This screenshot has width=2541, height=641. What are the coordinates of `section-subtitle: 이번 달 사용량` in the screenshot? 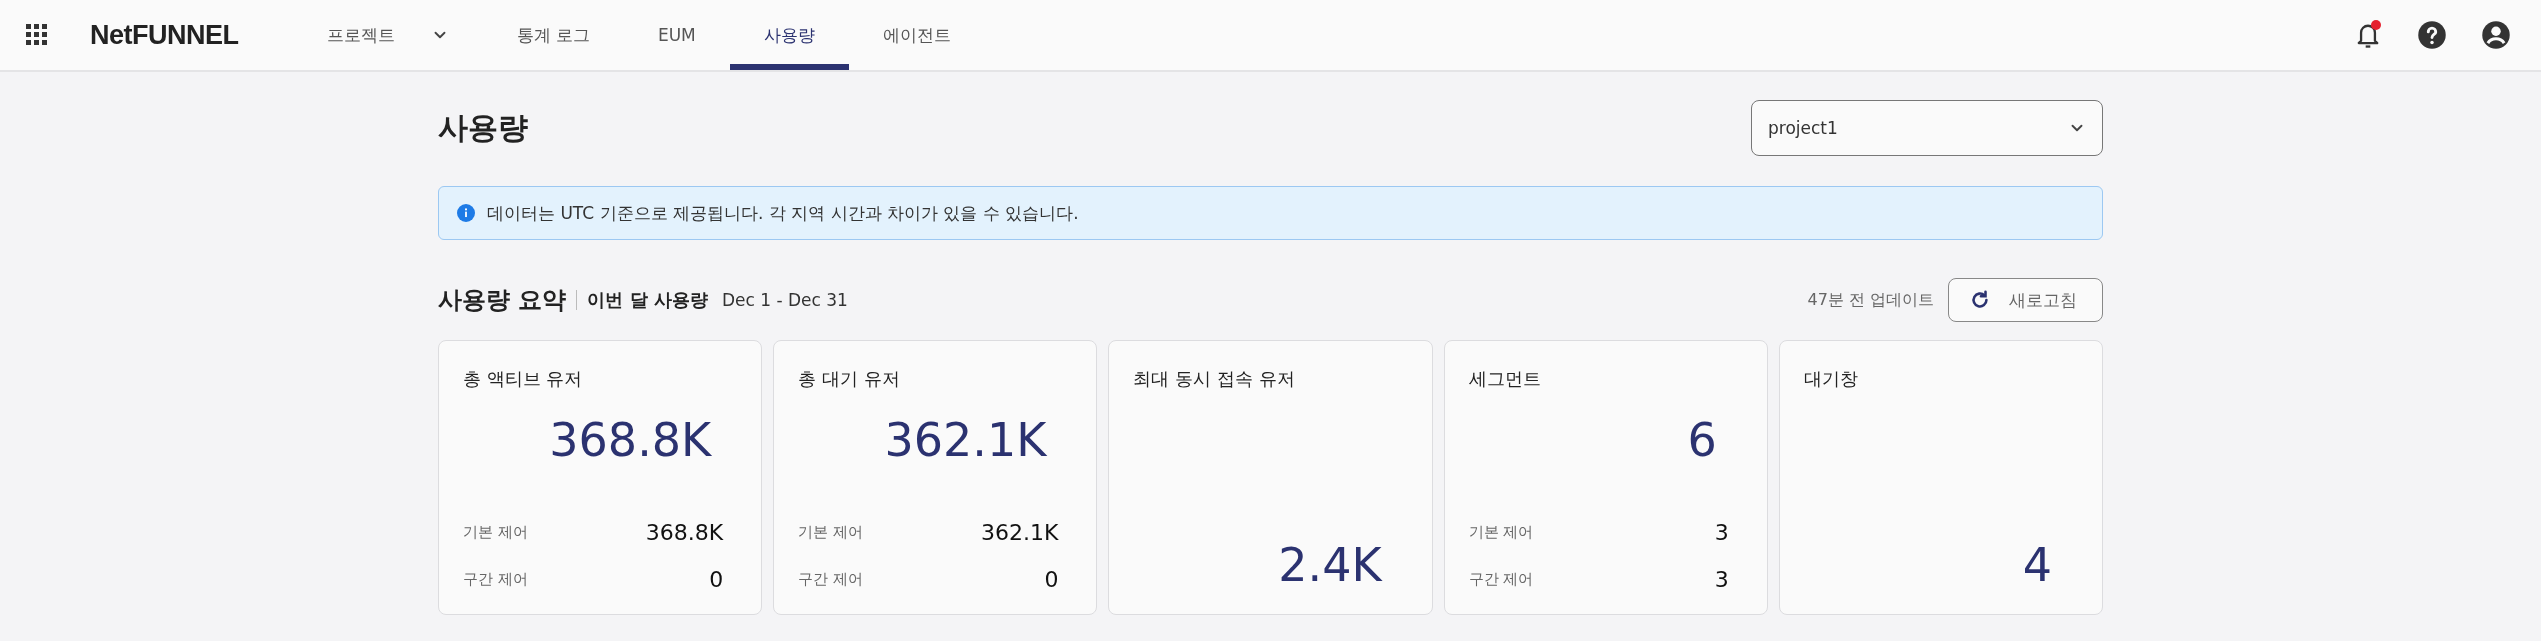 It's located at (647, 300).